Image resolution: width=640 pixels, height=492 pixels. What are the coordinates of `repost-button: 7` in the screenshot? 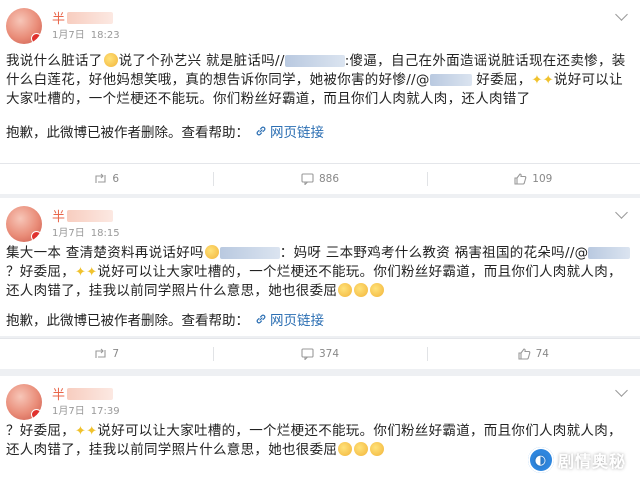 It's located at (106, 354).